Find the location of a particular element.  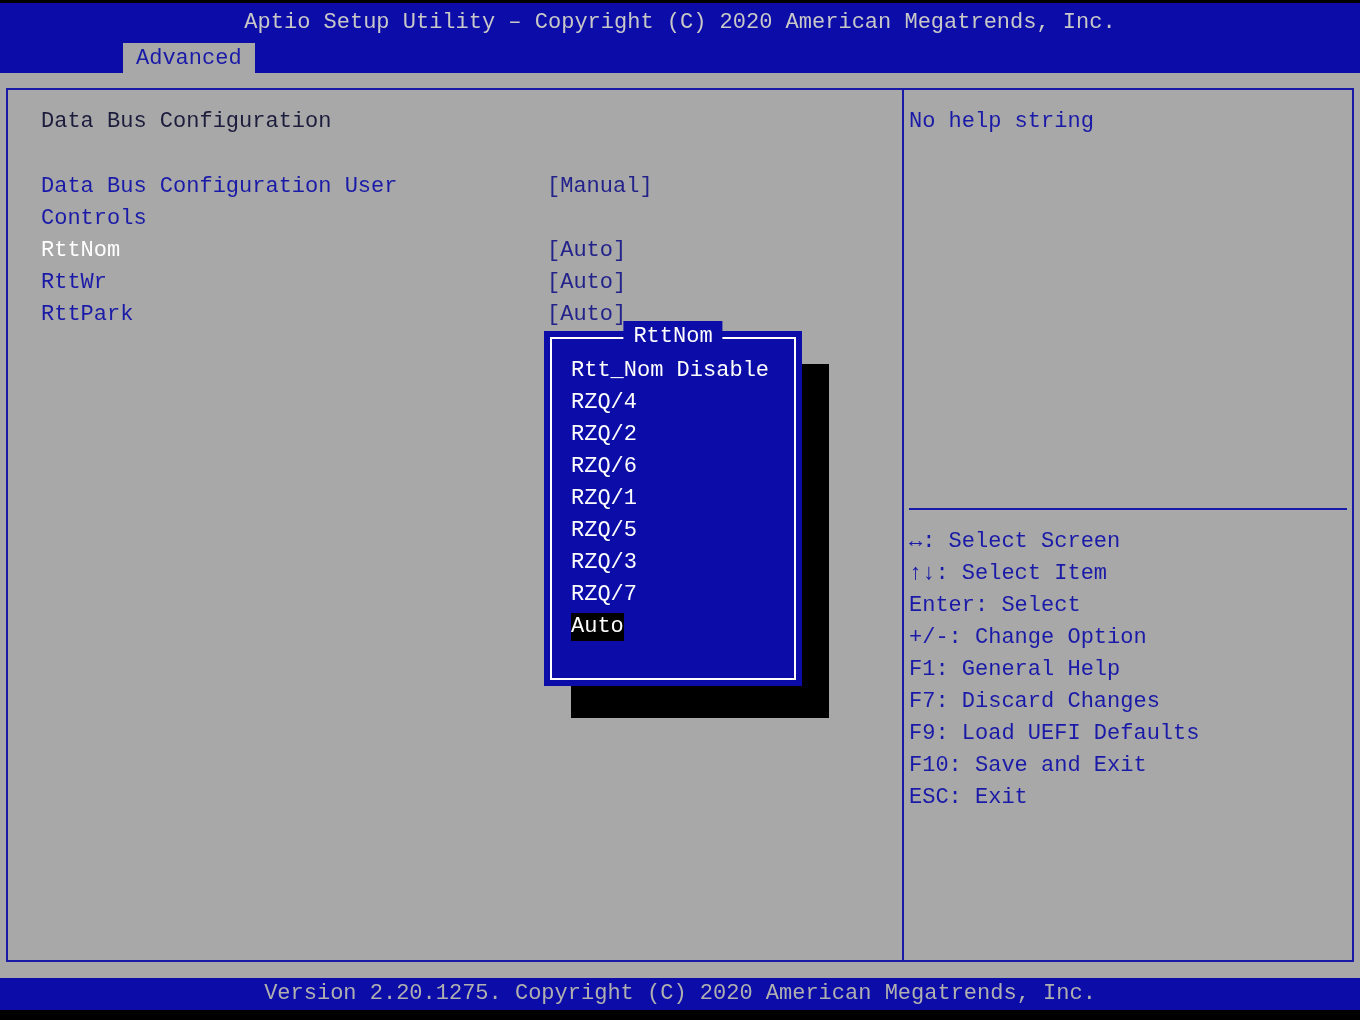

popup-option: RZQ/7 is located at coordinates (604, 595).